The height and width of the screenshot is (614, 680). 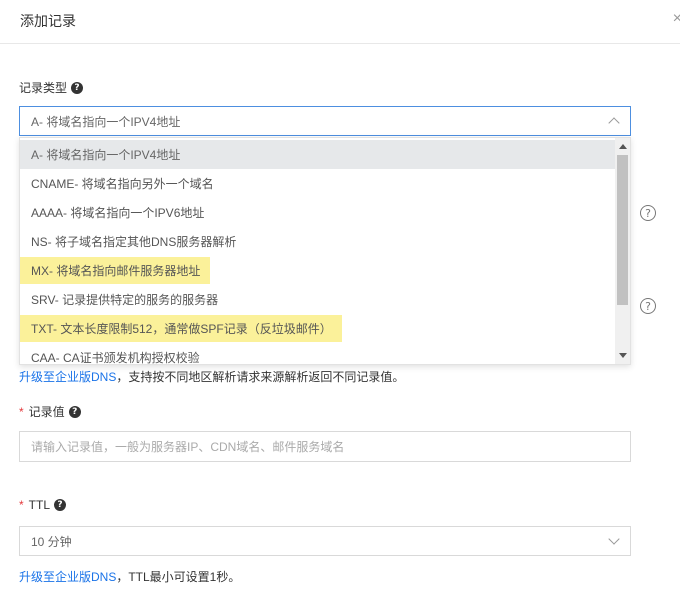 What do you see at coordinates (623, 355) in the screenshot?
I see `scroll-down-icon` at bounding box center [623, 355].